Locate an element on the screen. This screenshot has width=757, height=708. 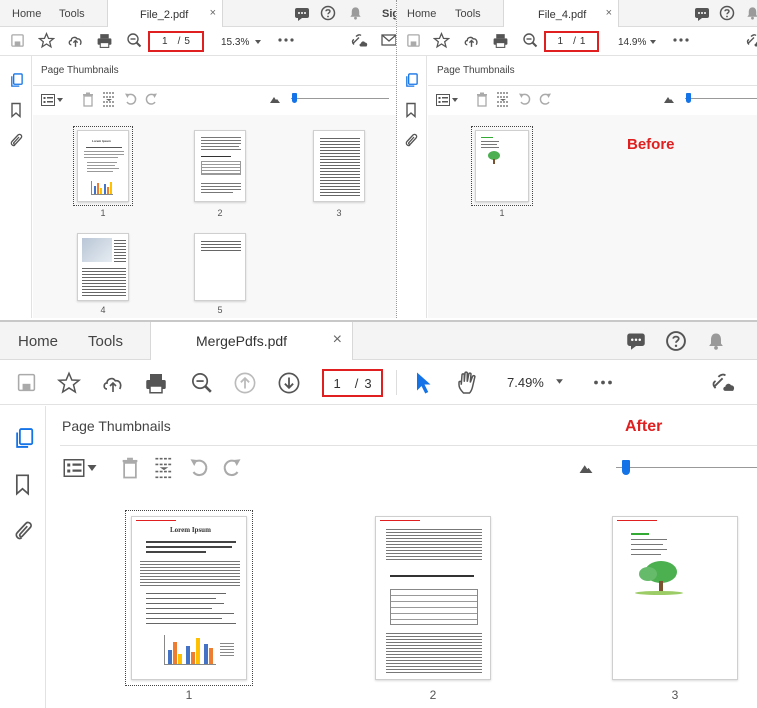
zoom-value: 14.9% is located at coordinates (632, 42).